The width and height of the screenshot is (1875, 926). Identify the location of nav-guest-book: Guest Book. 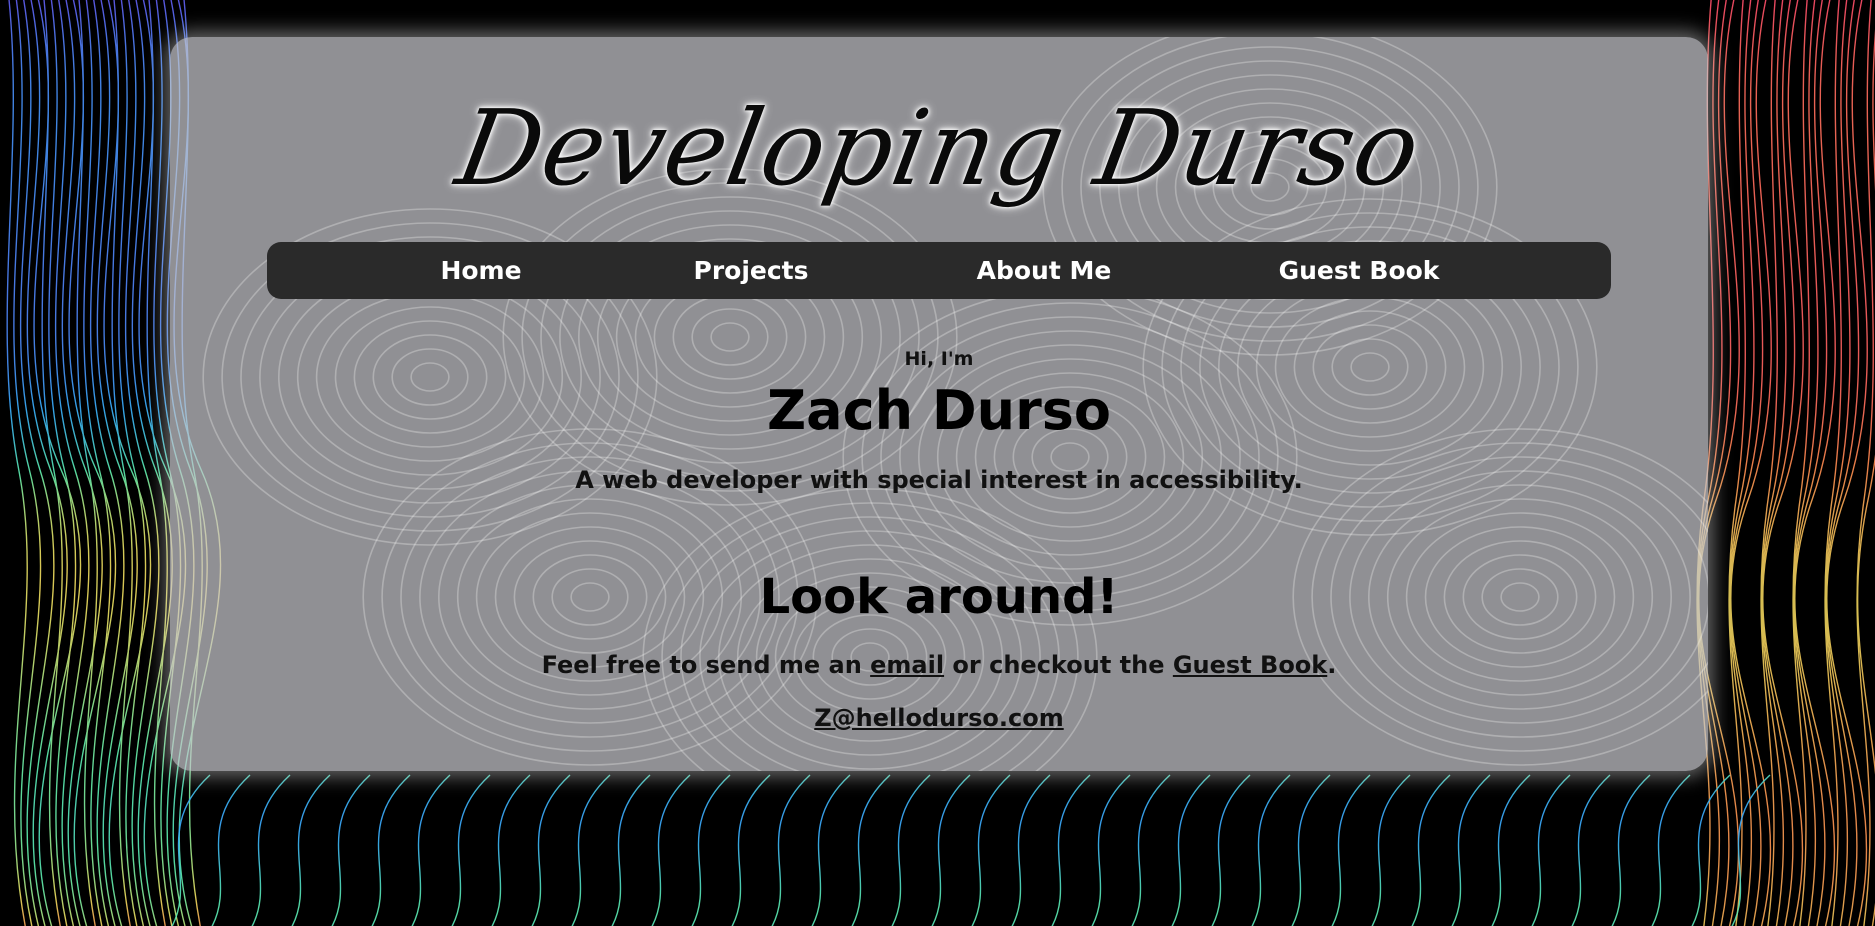
(1359, 270).